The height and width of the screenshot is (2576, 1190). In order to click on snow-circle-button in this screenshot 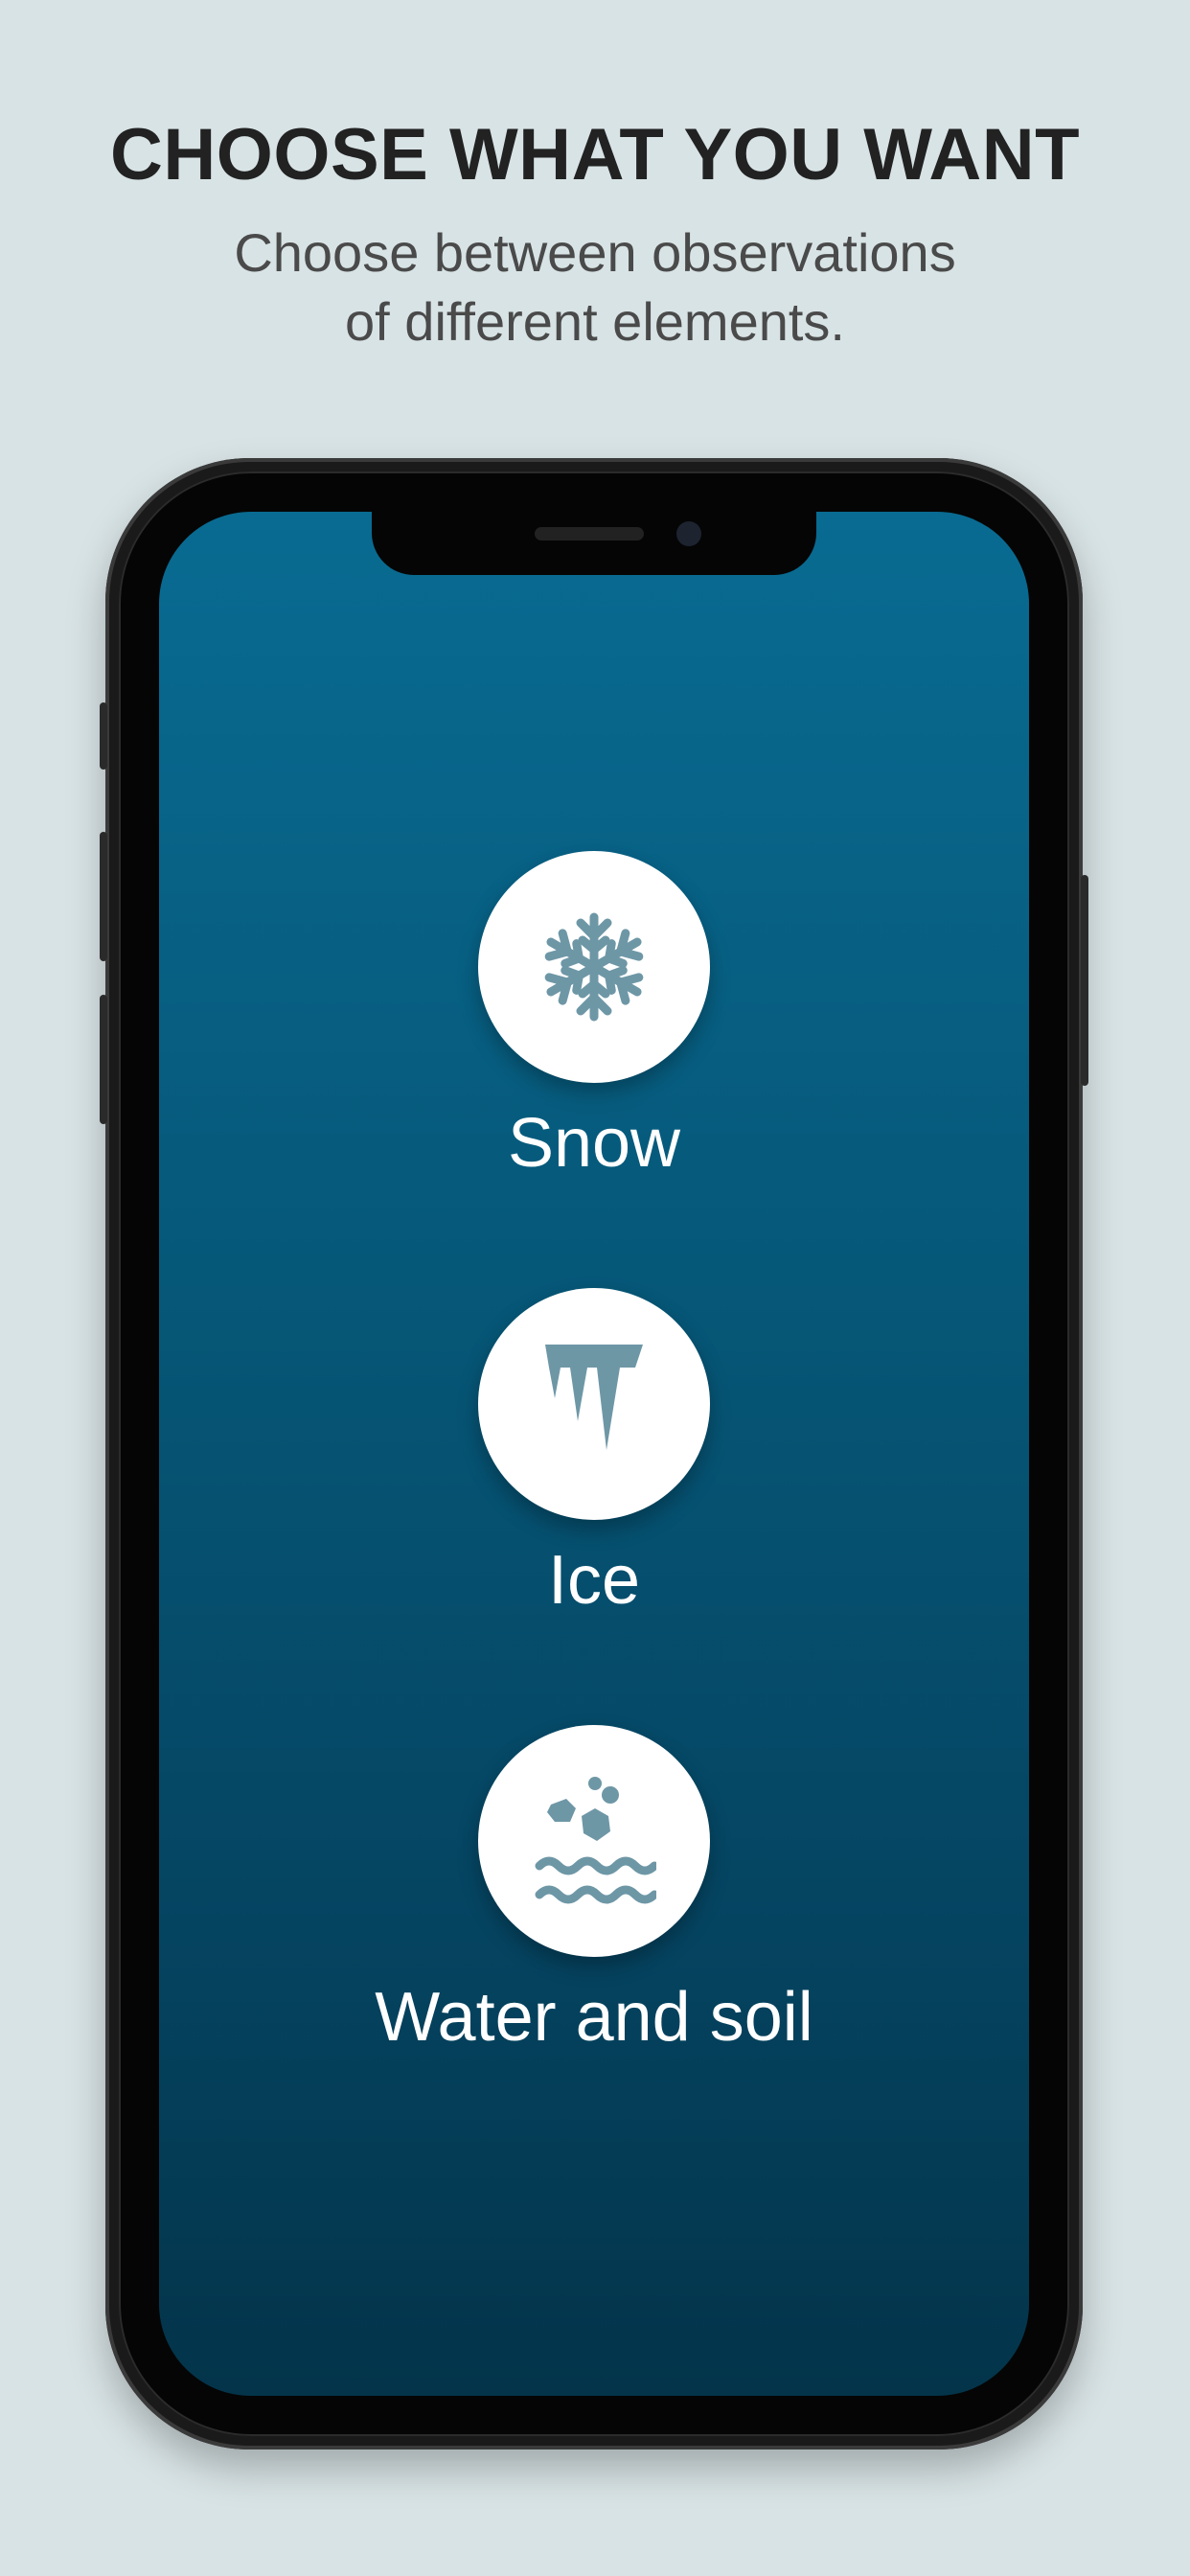, I will do `click(594, 967)`.